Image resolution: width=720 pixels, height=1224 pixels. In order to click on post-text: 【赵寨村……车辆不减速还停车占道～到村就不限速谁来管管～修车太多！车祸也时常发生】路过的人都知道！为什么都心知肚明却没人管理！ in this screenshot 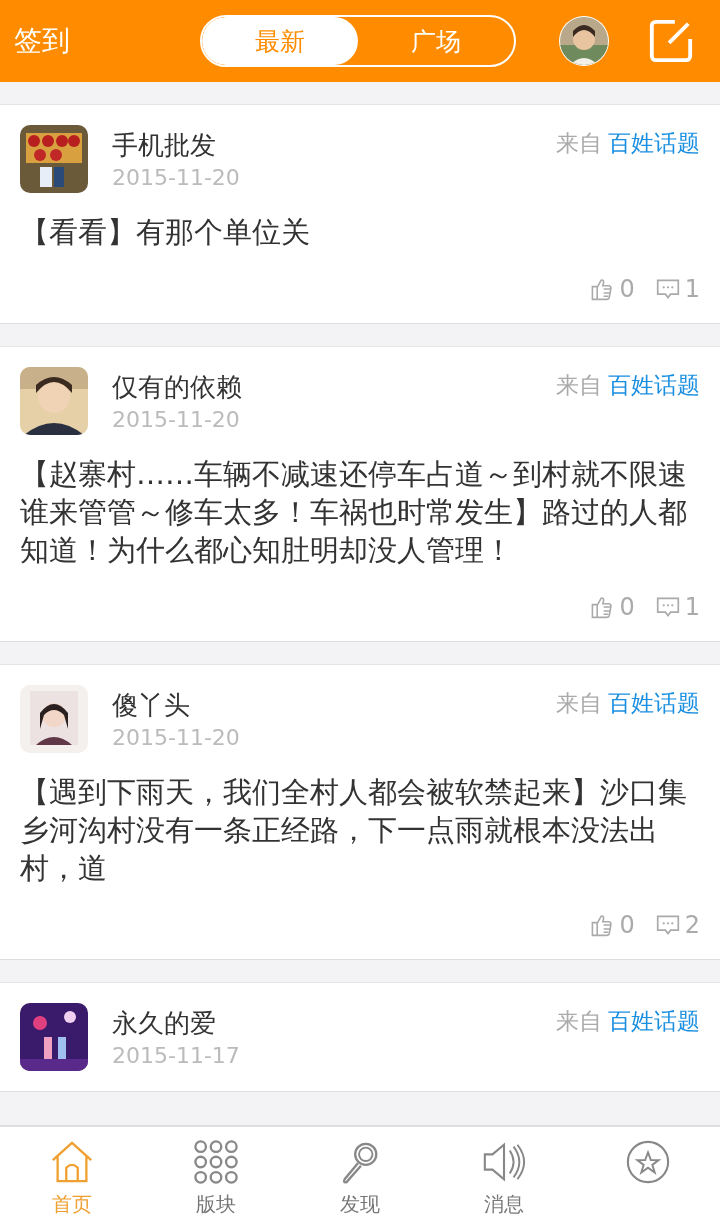, I will do `click(354, 512)`.